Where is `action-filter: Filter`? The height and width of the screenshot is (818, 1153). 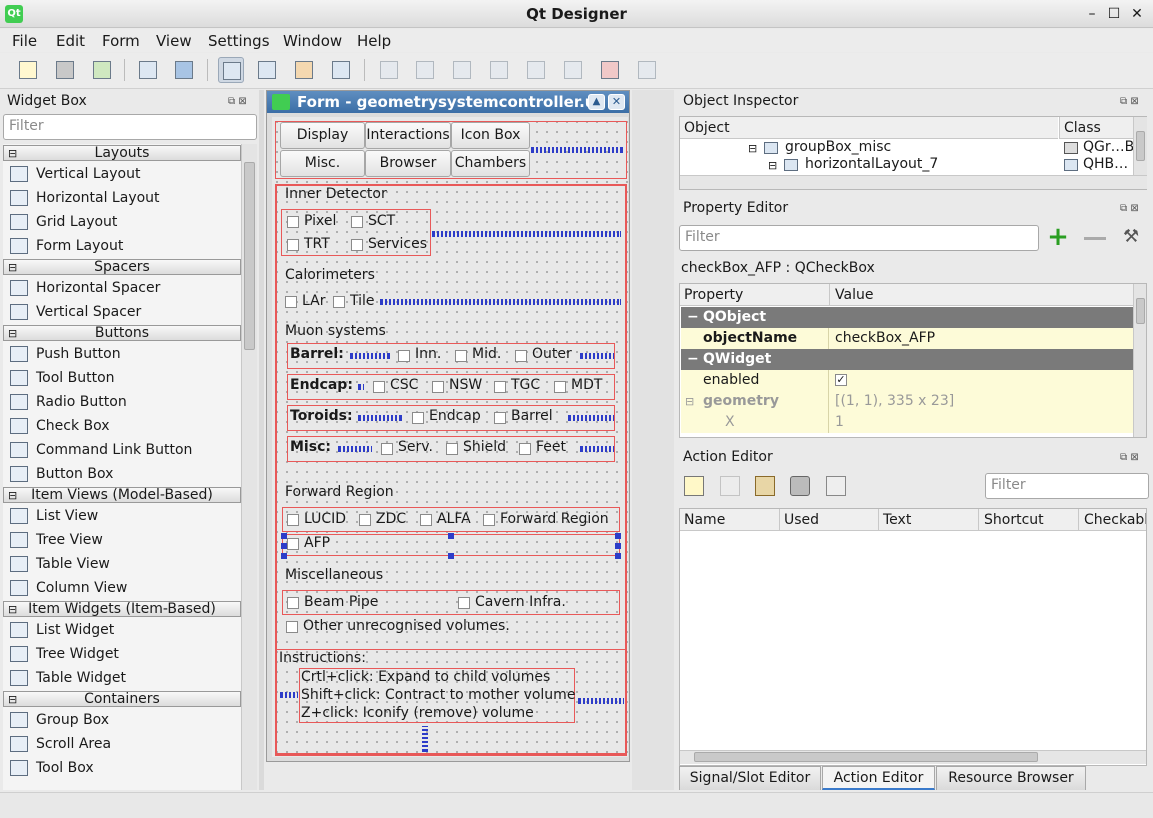 action-filter: Filter is located at coordinates (1067, 486).